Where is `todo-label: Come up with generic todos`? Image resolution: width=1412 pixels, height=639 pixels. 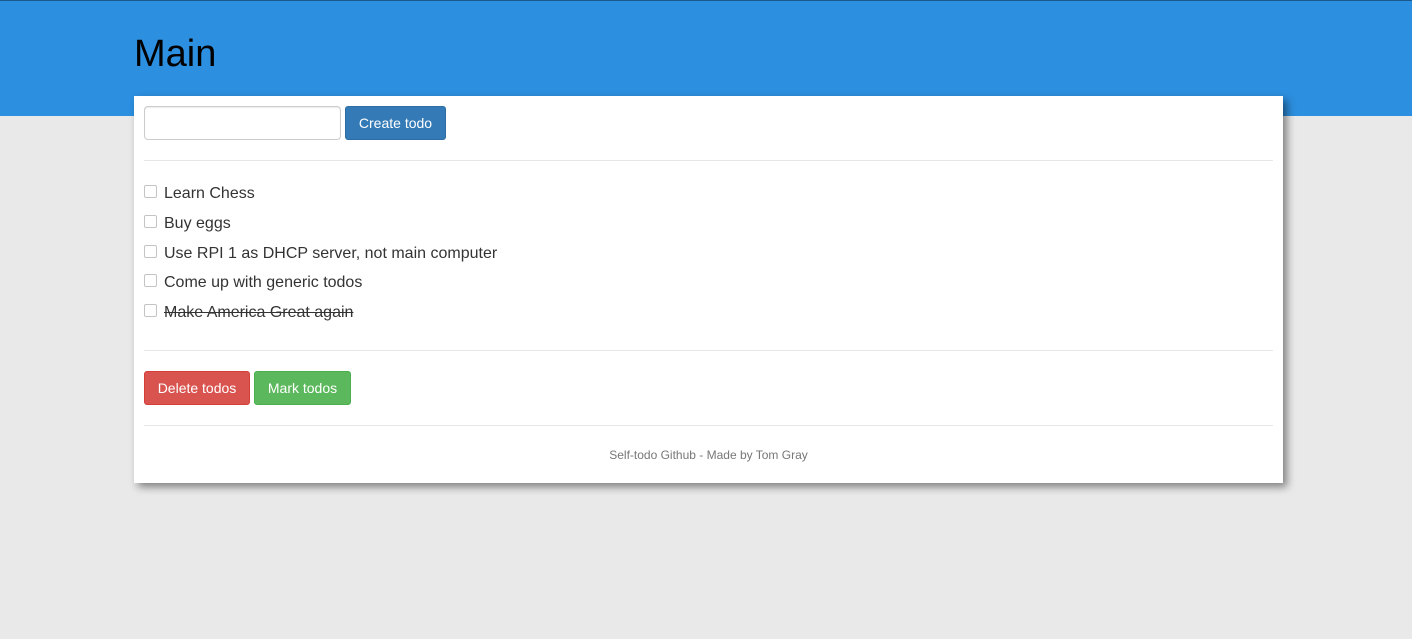 todo-label: Come up with generic todos is located at coordinates (263, 283).